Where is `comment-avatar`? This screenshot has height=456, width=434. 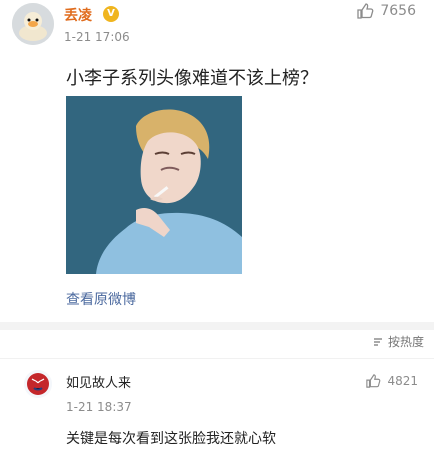
comment-avatar is located at coordinates (38, 384).